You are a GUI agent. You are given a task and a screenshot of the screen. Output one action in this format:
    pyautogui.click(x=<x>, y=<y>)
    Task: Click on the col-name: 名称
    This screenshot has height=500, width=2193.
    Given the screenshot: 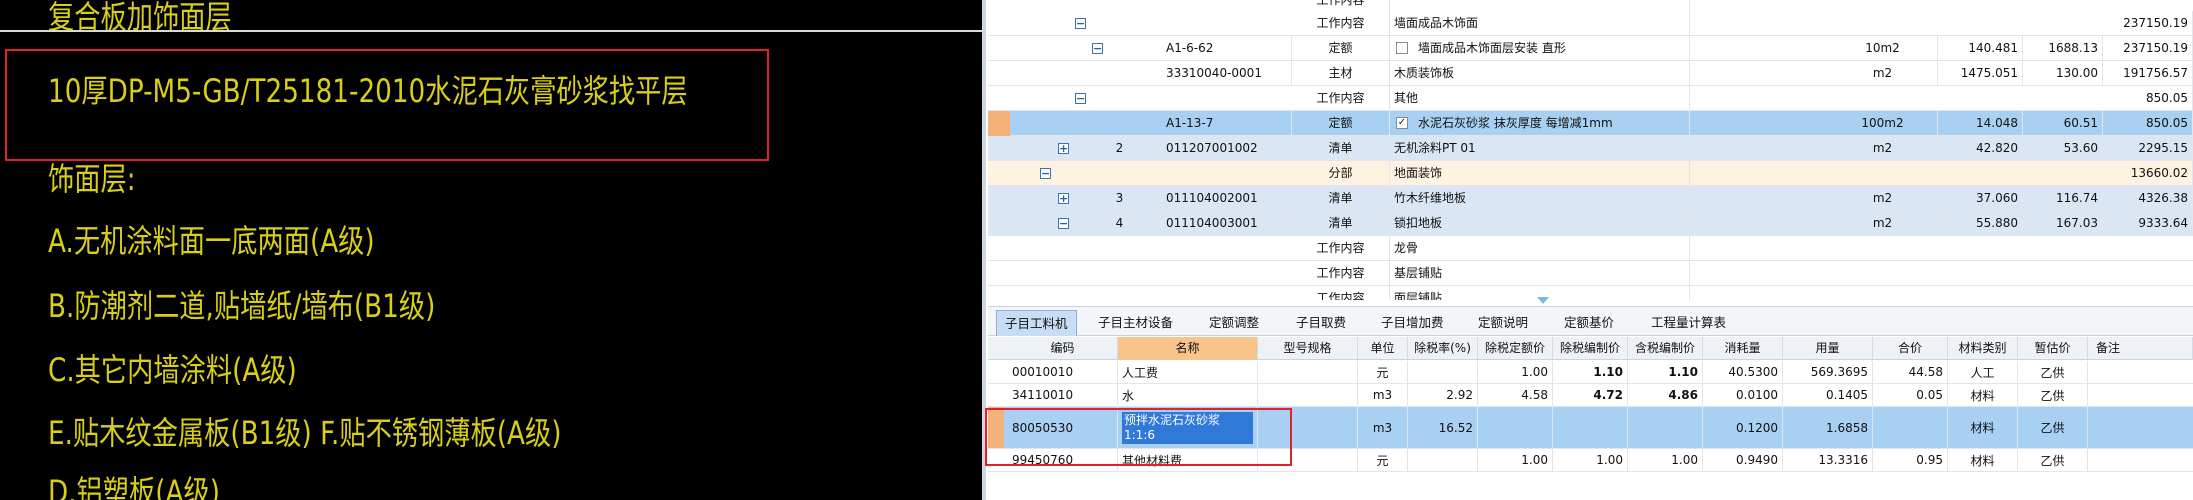 What is the action you would take?
    pyautogui.click(x=1188, y=348)
    